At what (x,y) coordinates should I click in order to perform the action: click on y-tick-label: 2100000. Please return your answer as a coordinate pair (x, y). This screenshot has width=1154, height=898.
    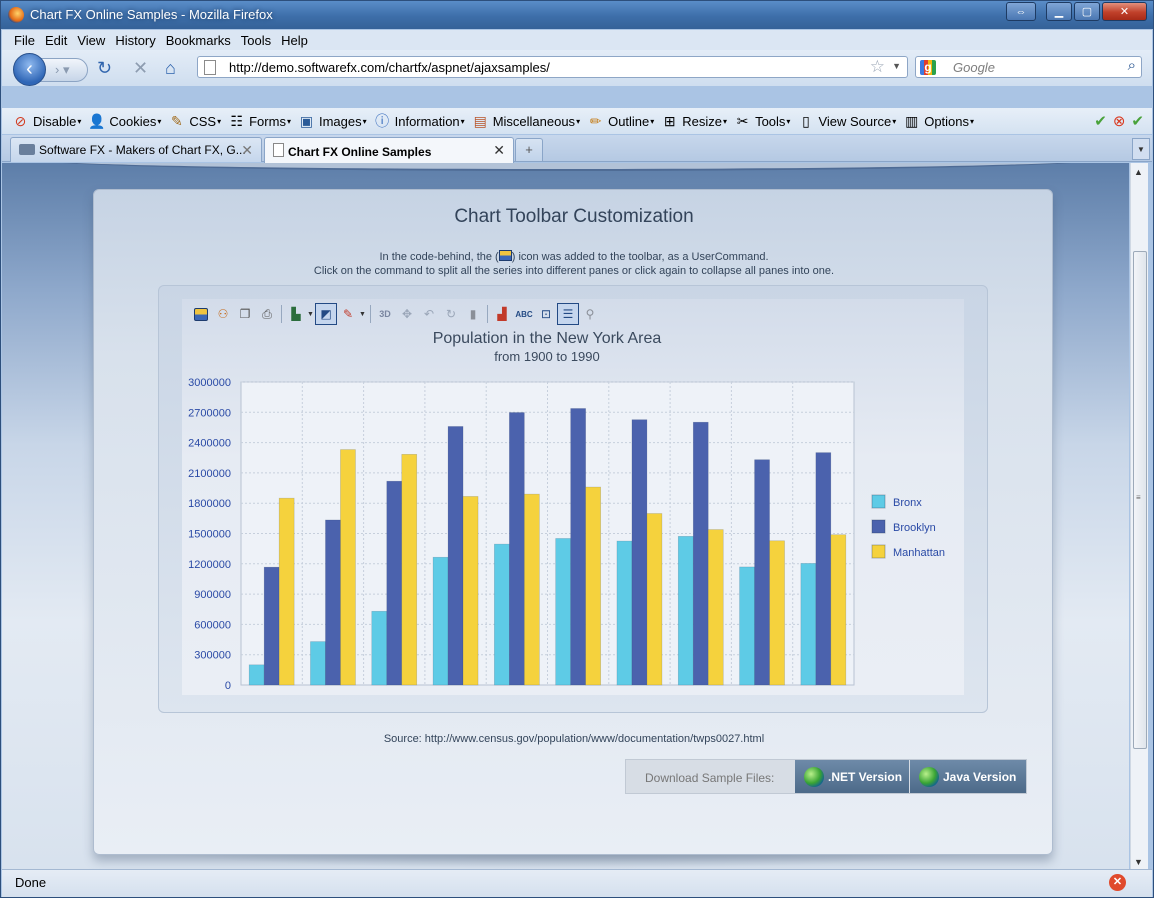
    Looking at the image, I should click on (209, 474).